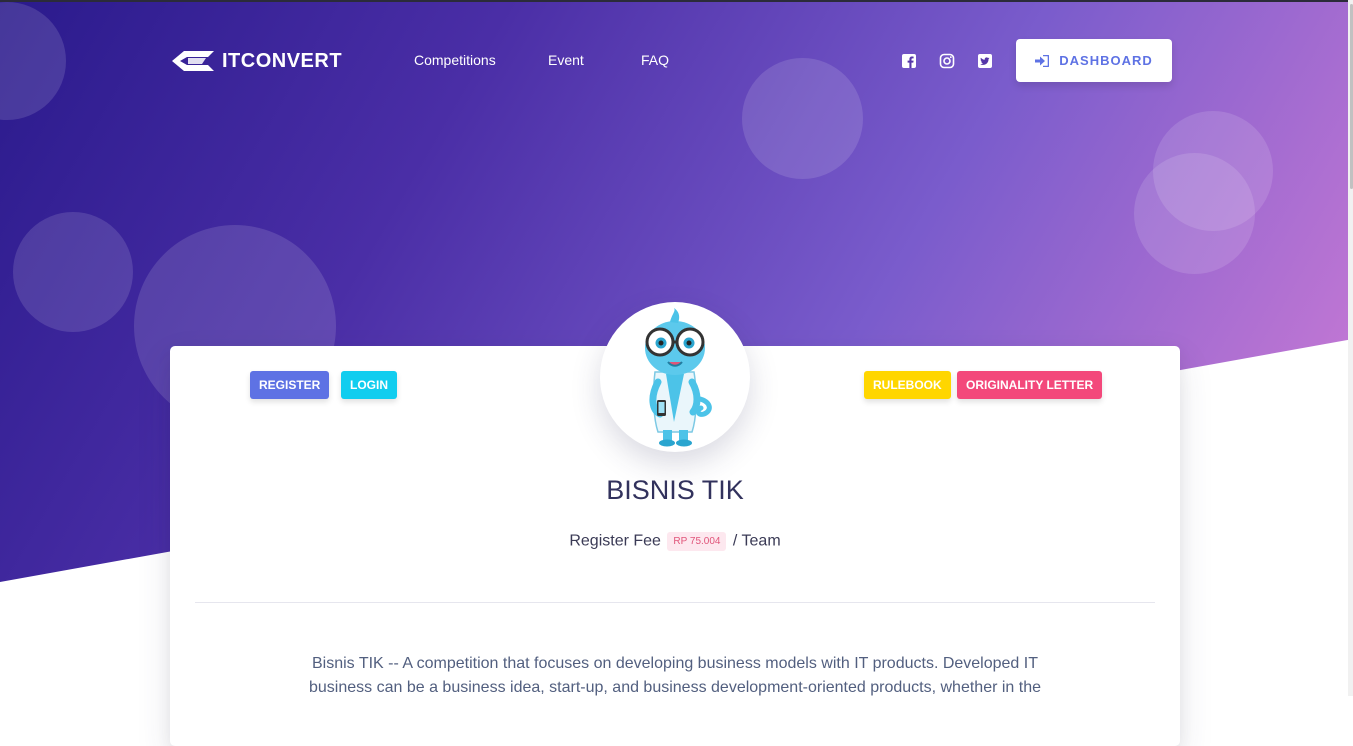 The image size is (1353, 746). What do you see at coordinates (1042, 60) in the screenshot?
I see `sign-in-icon` at bounding box center [1042, 60].